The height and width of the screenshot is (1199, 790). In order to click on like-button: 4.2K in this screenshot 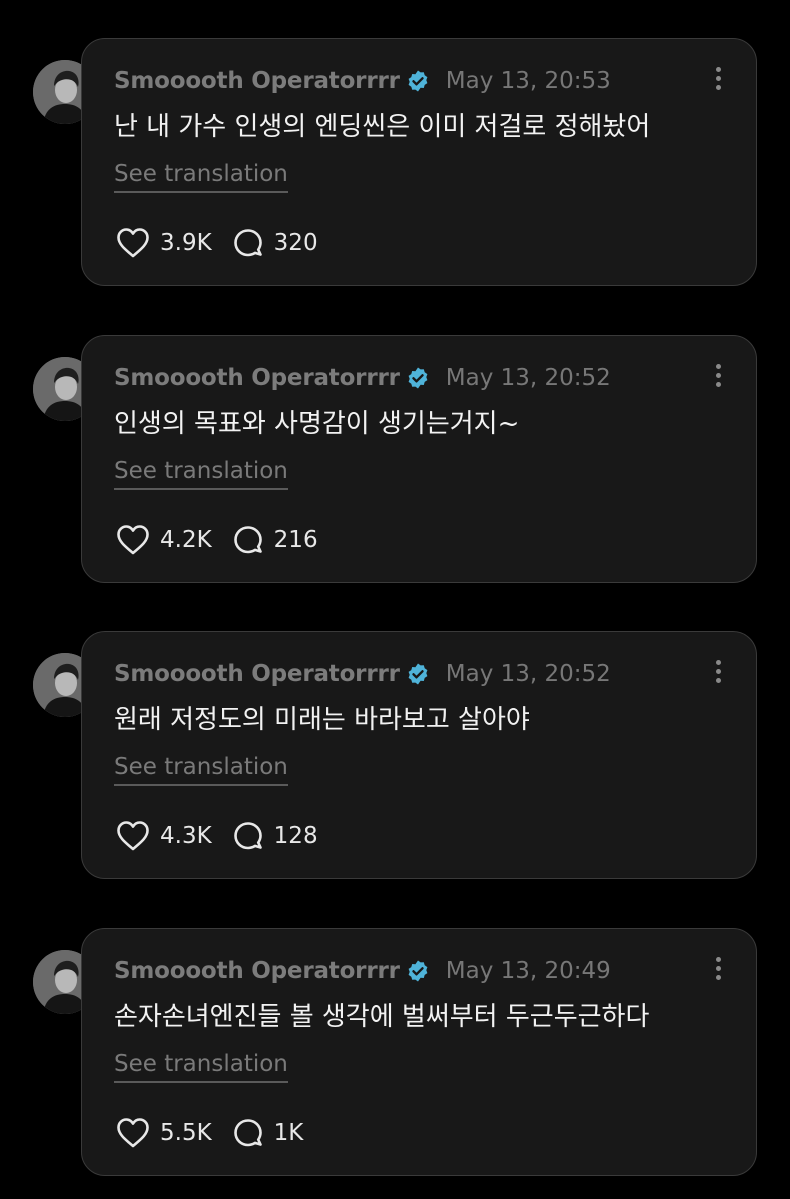, I will do `click(164, 540)`.